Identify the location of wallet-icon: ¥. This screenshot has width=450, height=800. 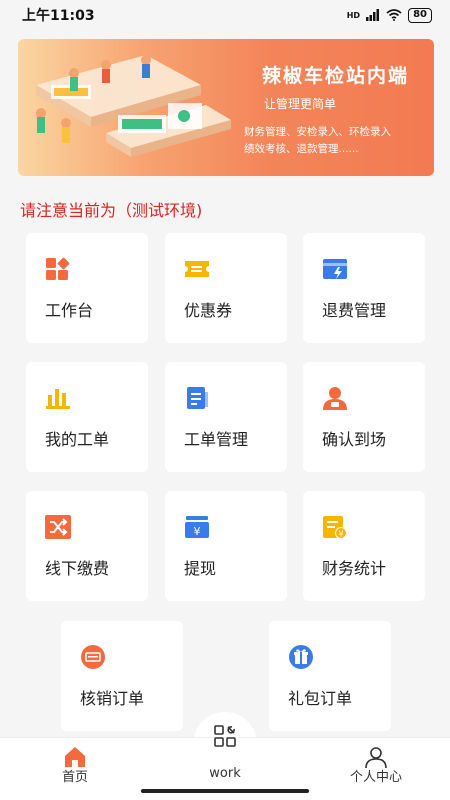
(197, 527).